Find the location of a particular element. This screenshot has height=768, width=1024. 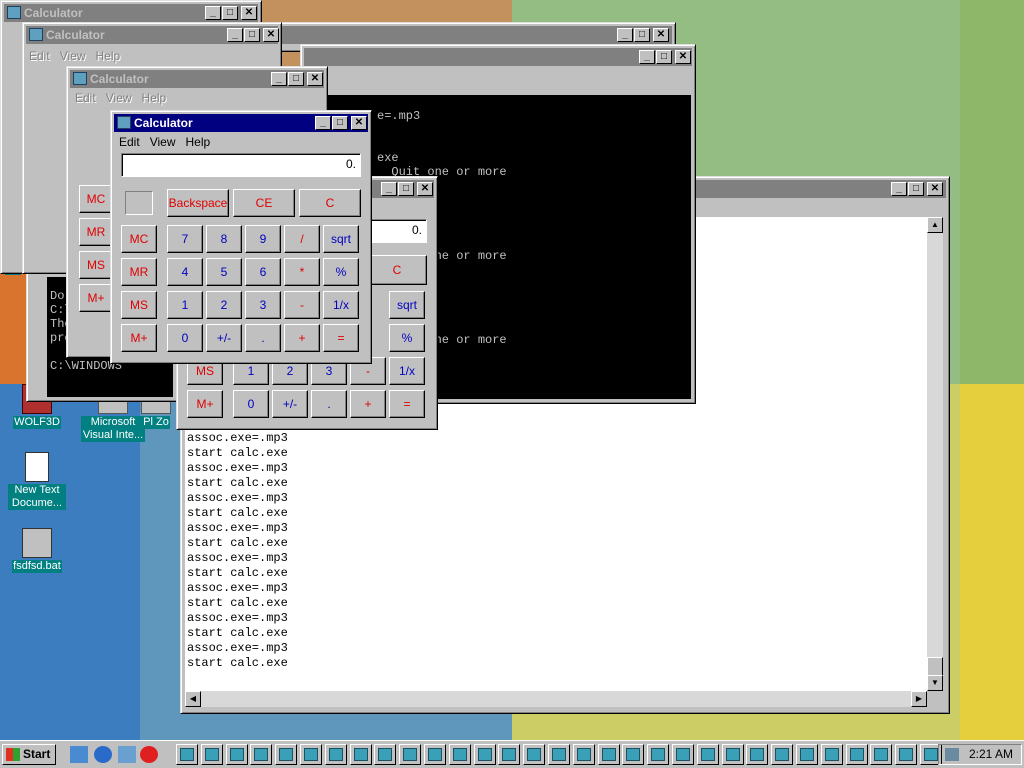

clock: 2:21 AM is located at coordinates (991, 754).